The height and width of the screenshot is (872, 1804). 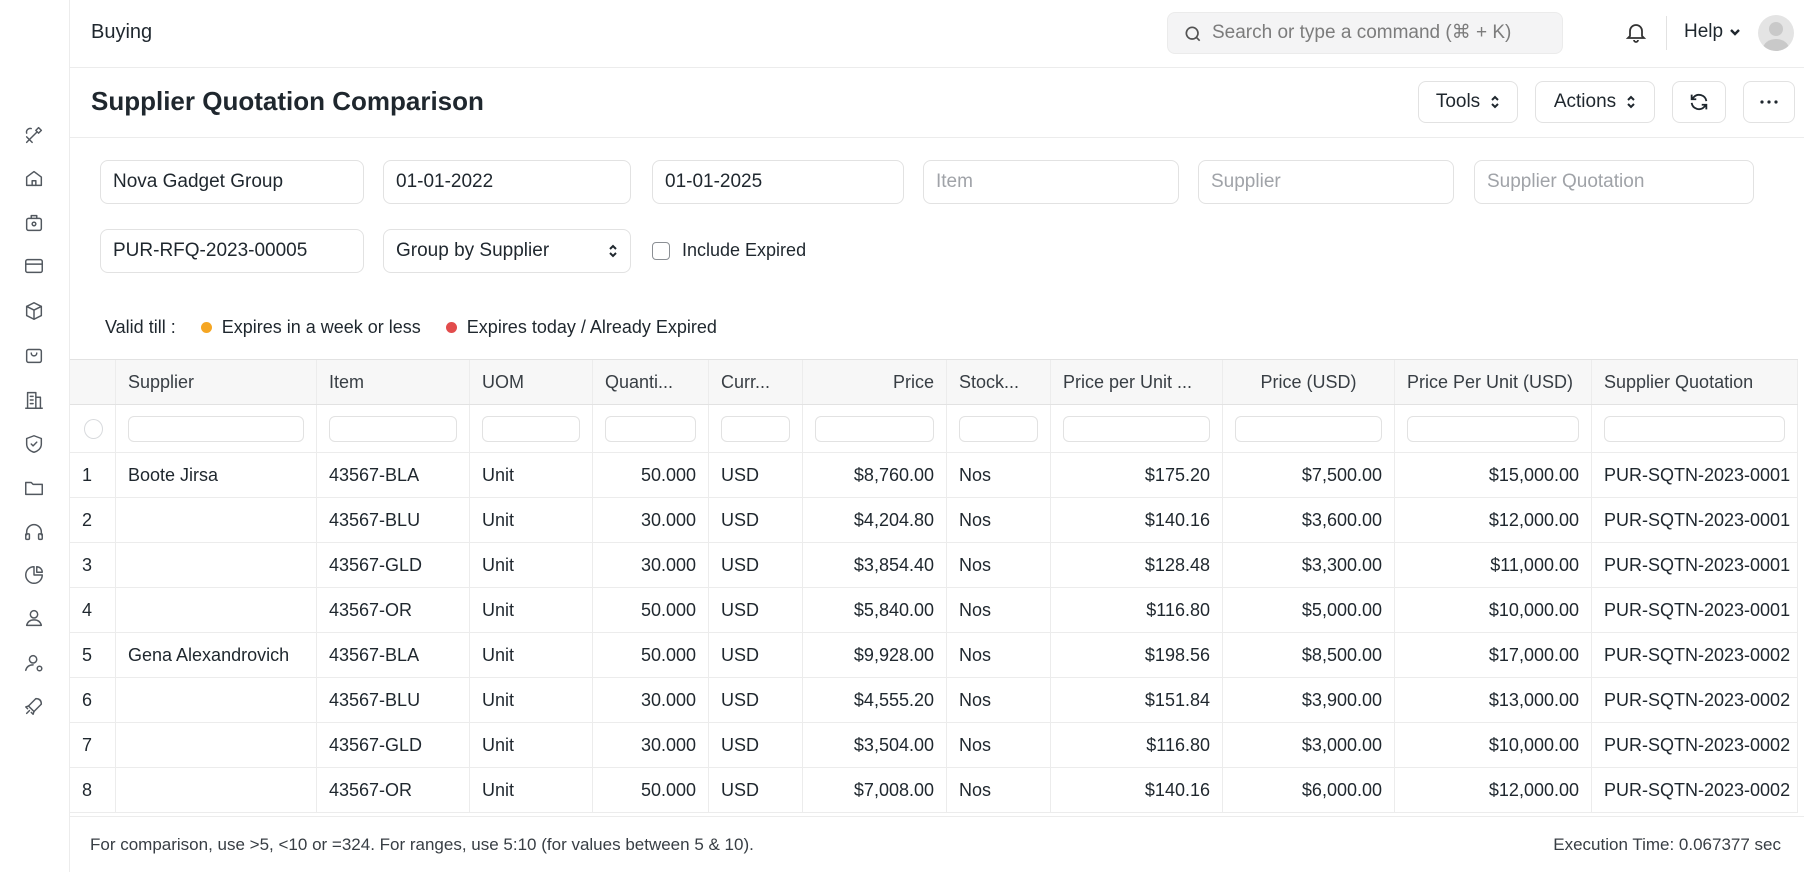 What do you see at coordinates (1309, 475) in the screenshot?
I see `price-usd-cell: $7,500.00` at bounding box center [1309, 475].